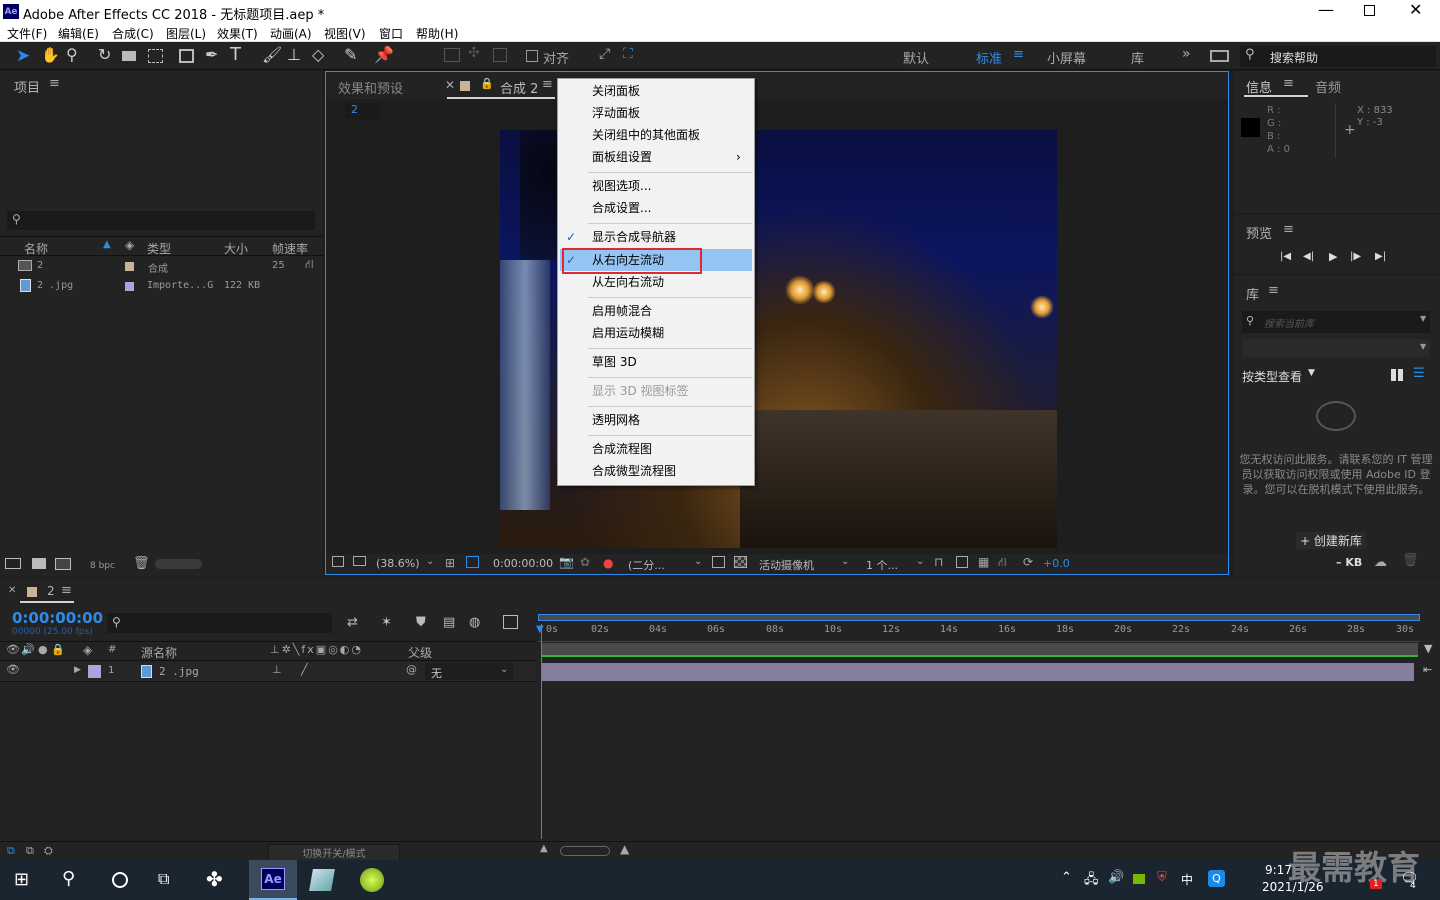  Describe the element at coordinates (544, 848) in the screenshot. I see `zoom-out-icon: ▲` at that location.